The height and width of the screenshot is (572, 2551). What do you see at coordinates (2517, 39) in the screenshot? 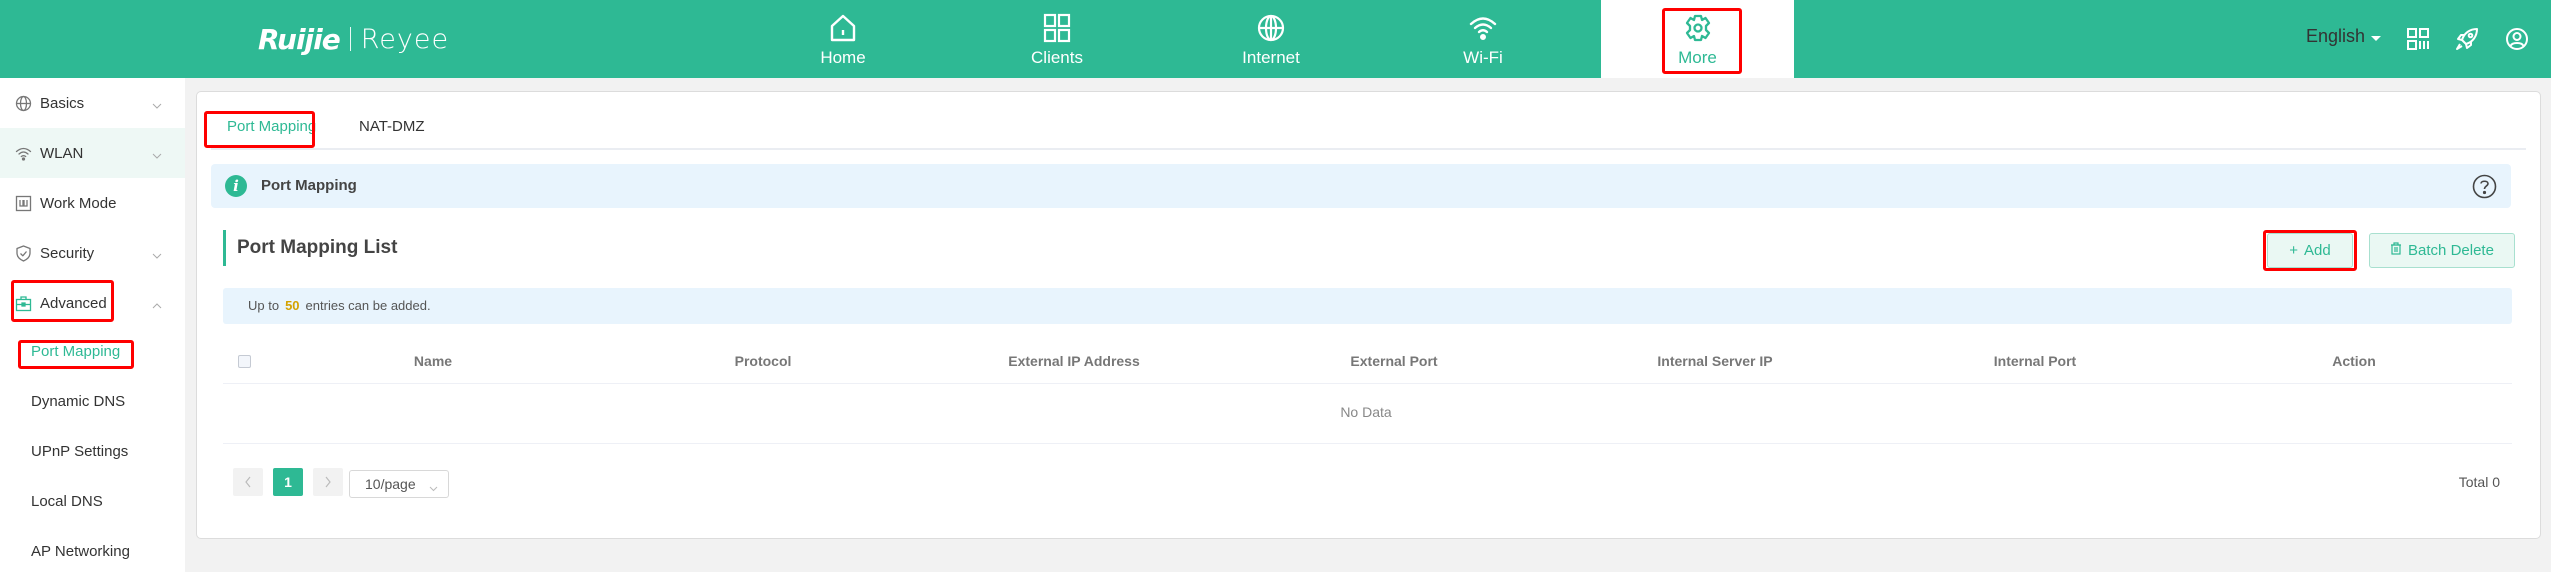
I see `user-icon` at bounding box center [2517, 39].